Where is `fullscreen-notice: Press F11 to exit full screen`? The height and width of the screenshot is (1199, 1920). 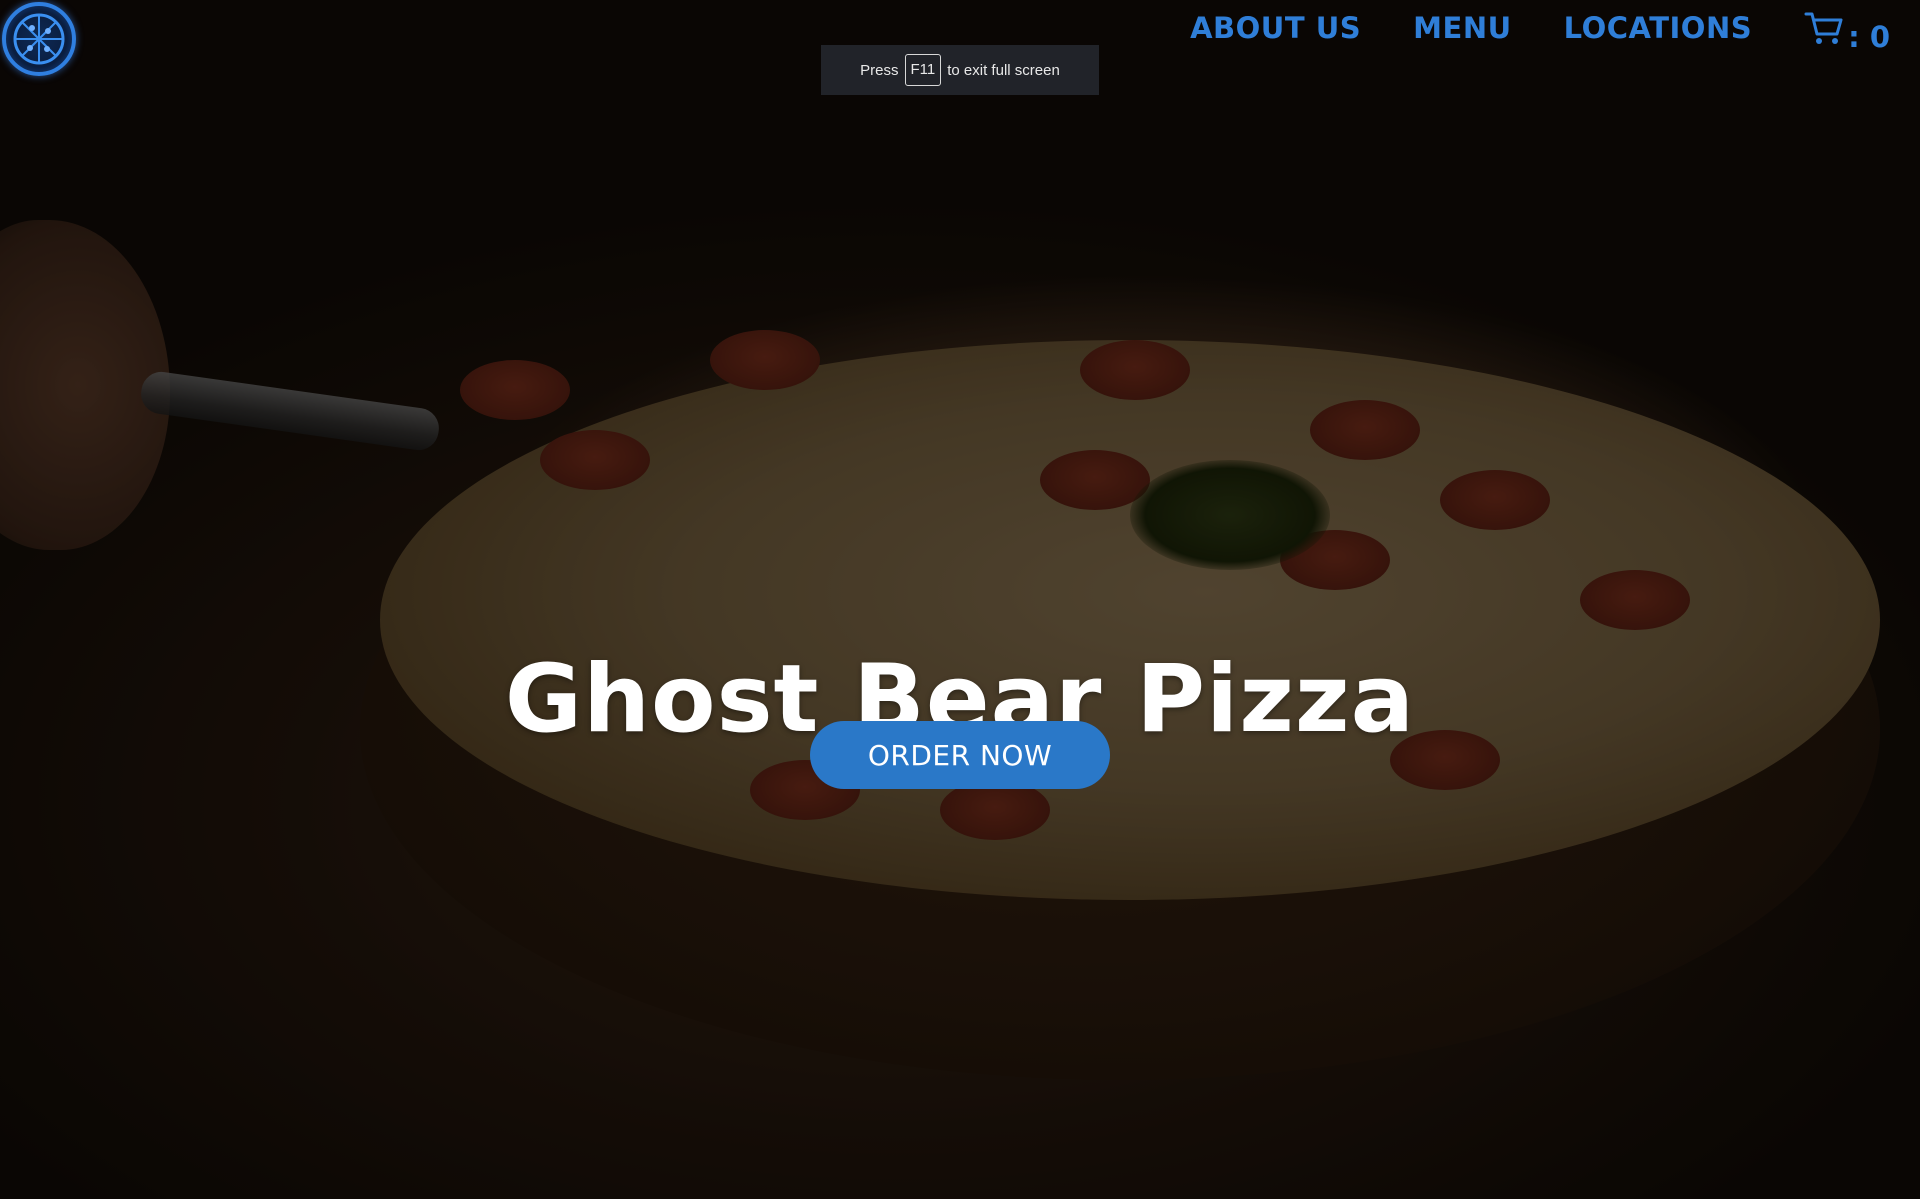
fullscreen-notice: Press F11 to exit full screen is located at coordinates (960, 70).